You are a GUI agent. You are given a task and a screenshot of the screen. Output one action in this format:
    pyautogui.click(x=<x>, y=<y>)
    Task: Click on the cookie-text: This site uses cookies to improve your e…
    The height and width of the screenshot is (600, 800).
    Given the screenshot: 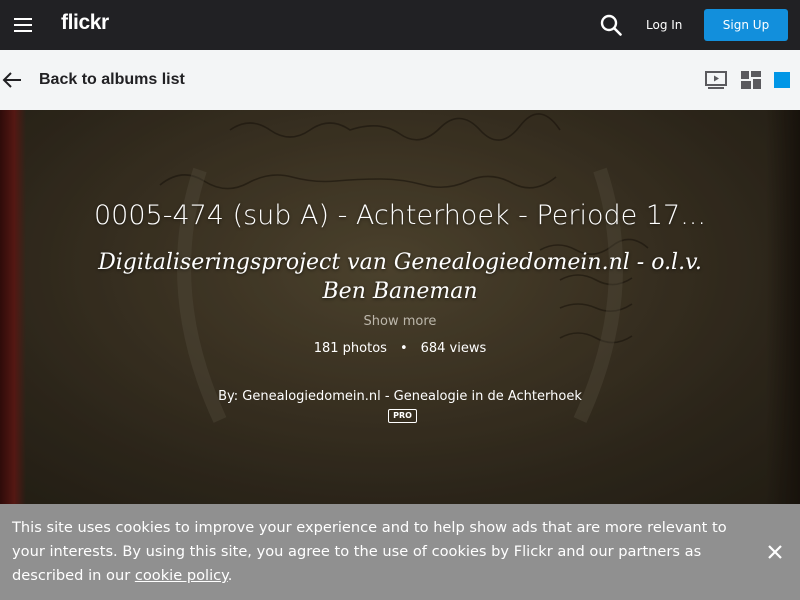 What is the action you would take?
    pyautogui.click(x=369, y=551)
    